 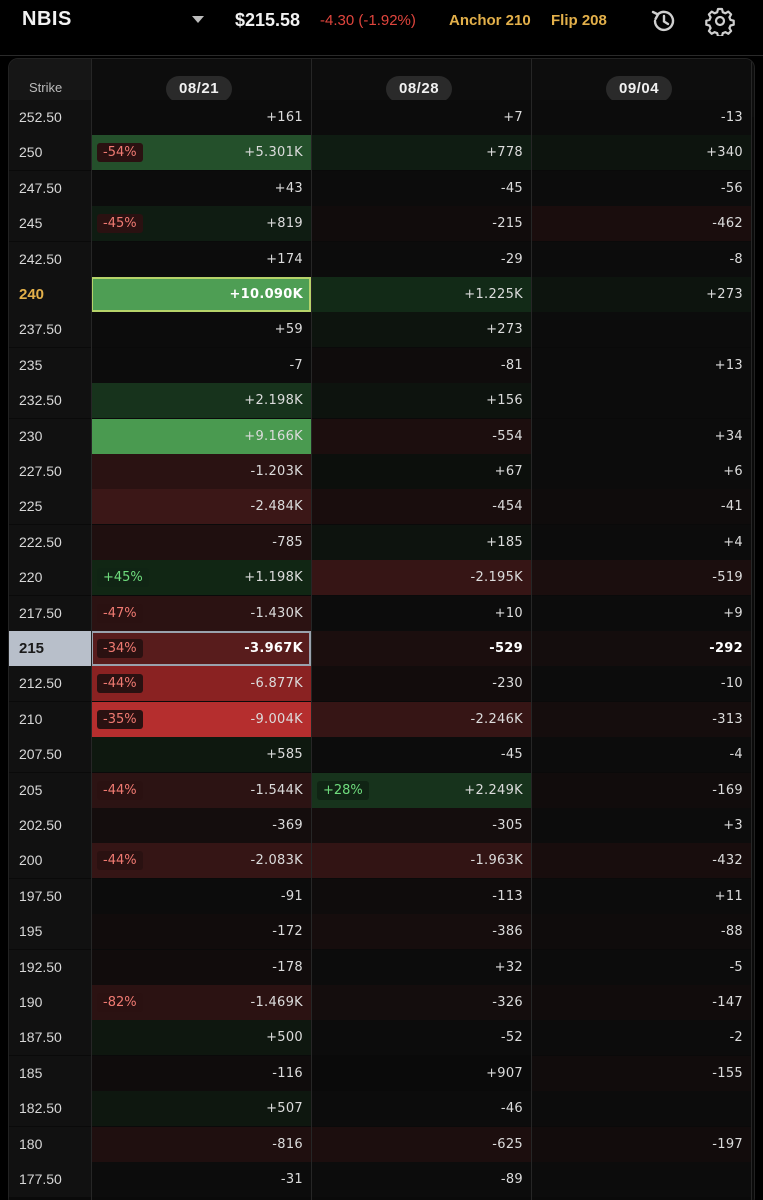 I want to click on exposure-cell: -10, so click(x=641, y=684).